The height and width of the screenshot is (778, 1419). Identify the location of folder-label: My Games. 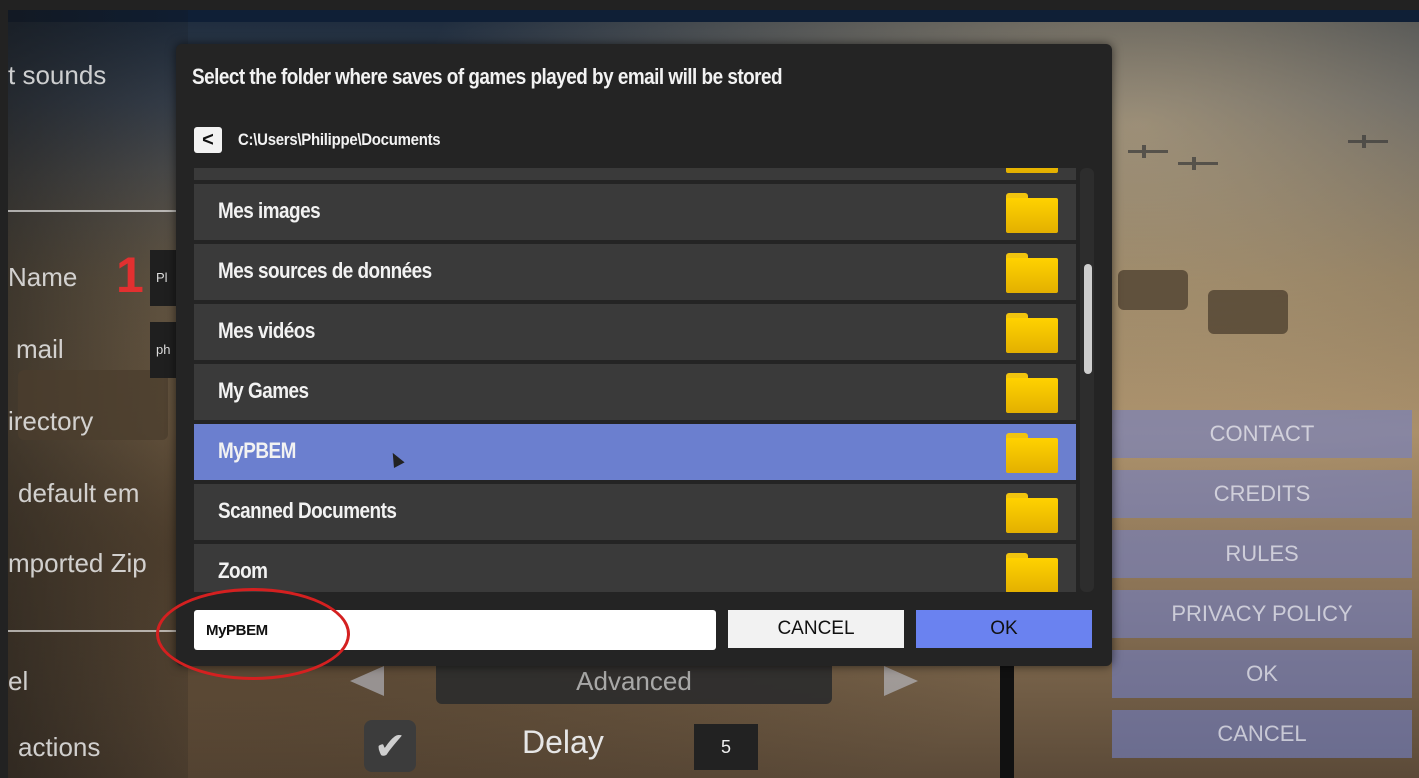
(263, 390).